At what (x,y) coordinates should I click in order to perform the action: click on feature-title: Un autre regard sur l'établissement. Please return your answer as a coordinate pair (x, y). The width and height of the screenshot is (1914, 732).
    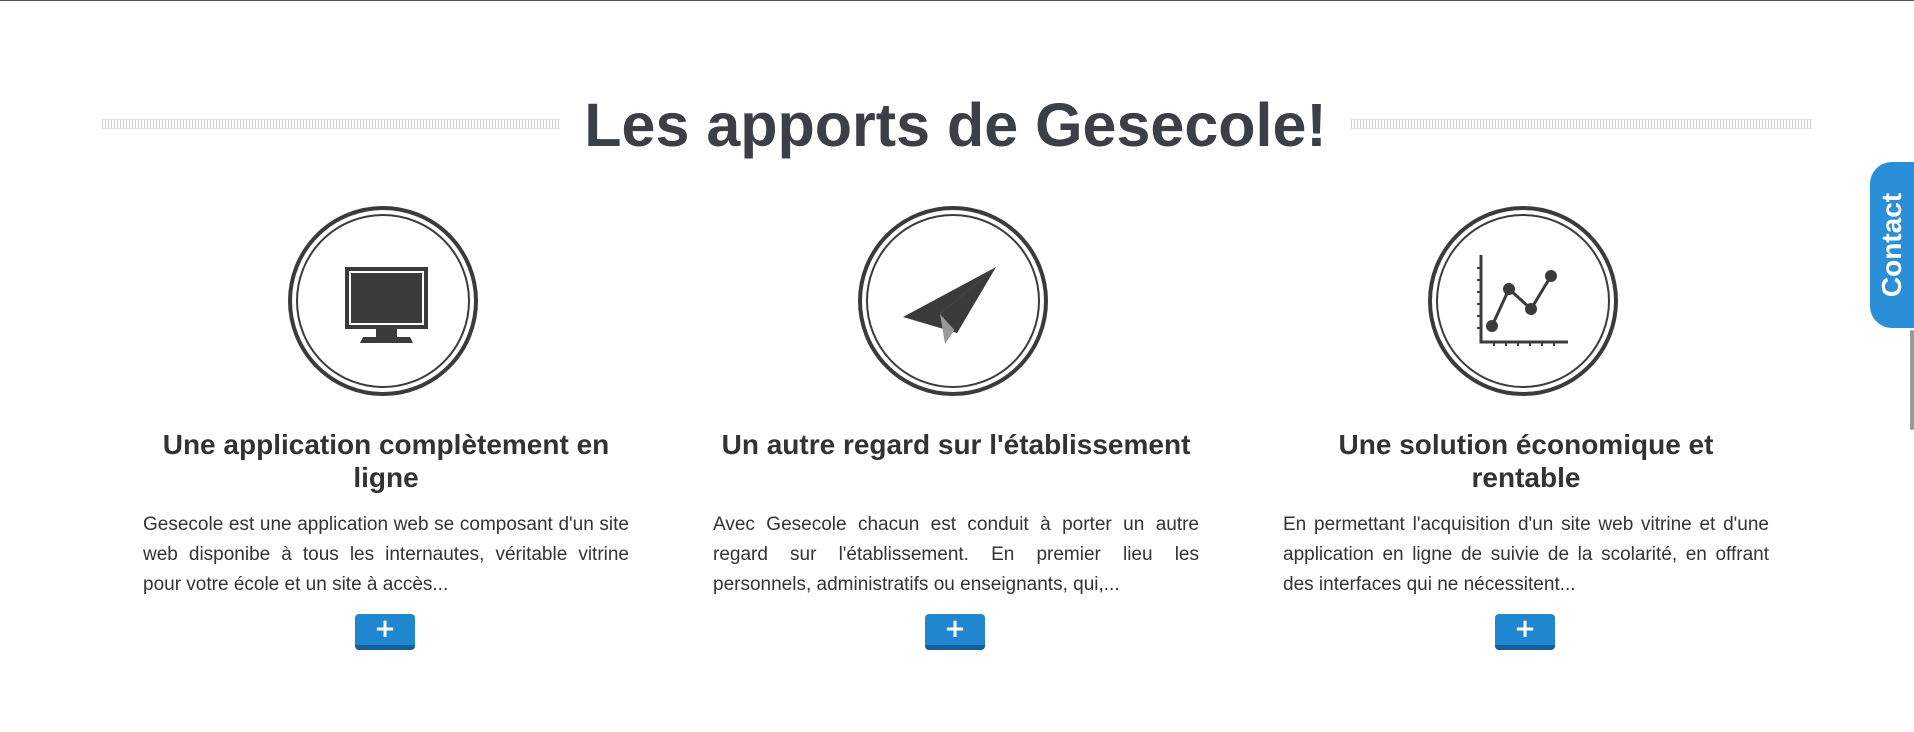
    Looking at the image, I should click on (956, 444).